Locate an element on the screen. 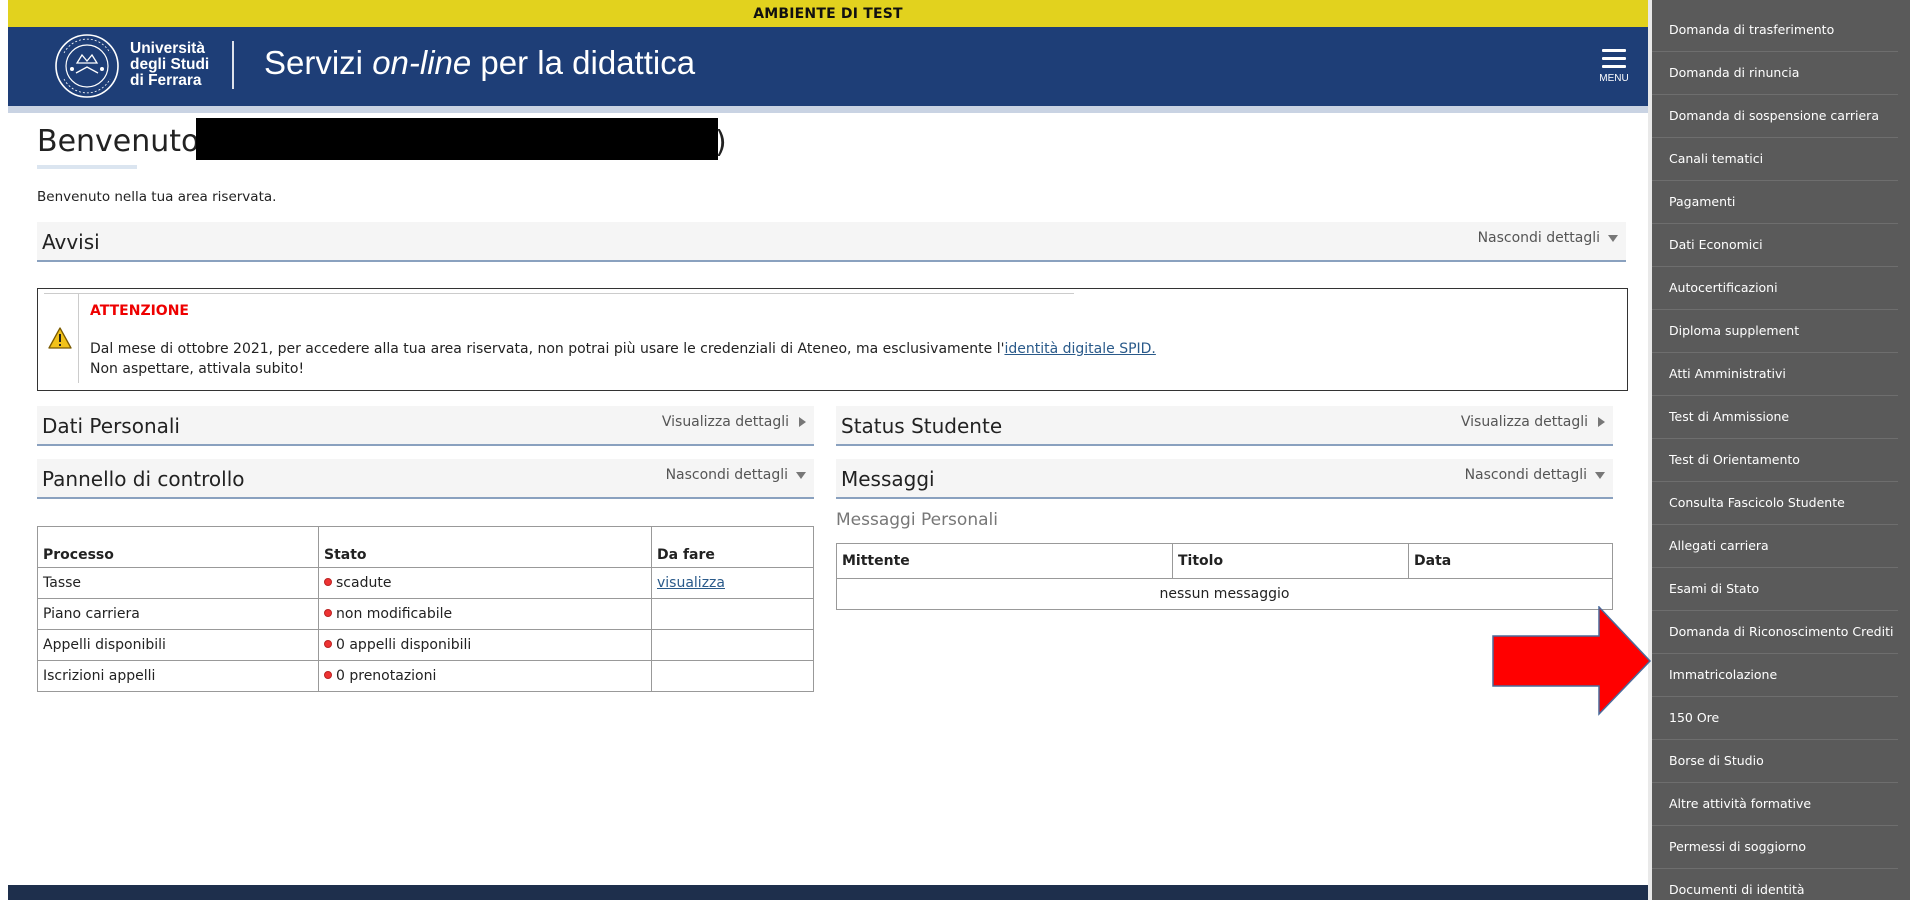 This screenshot has height=900, width=1910. status-studente-toggle-label: Visualizza dettagli is located at coordinates (1524, 422).